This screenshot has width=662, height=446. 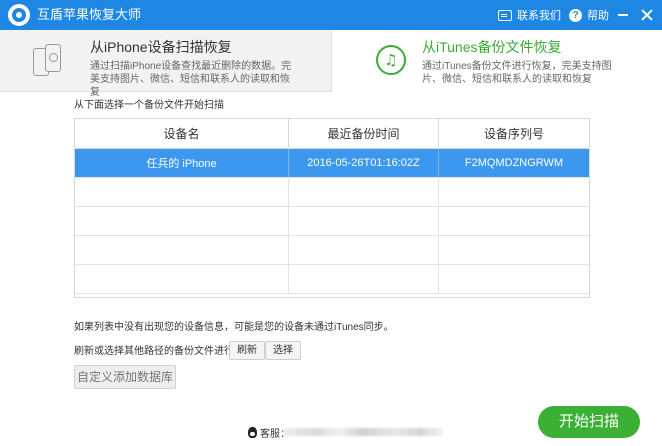 I want to click on help-label: 帮助, so click(x=598, y=16).